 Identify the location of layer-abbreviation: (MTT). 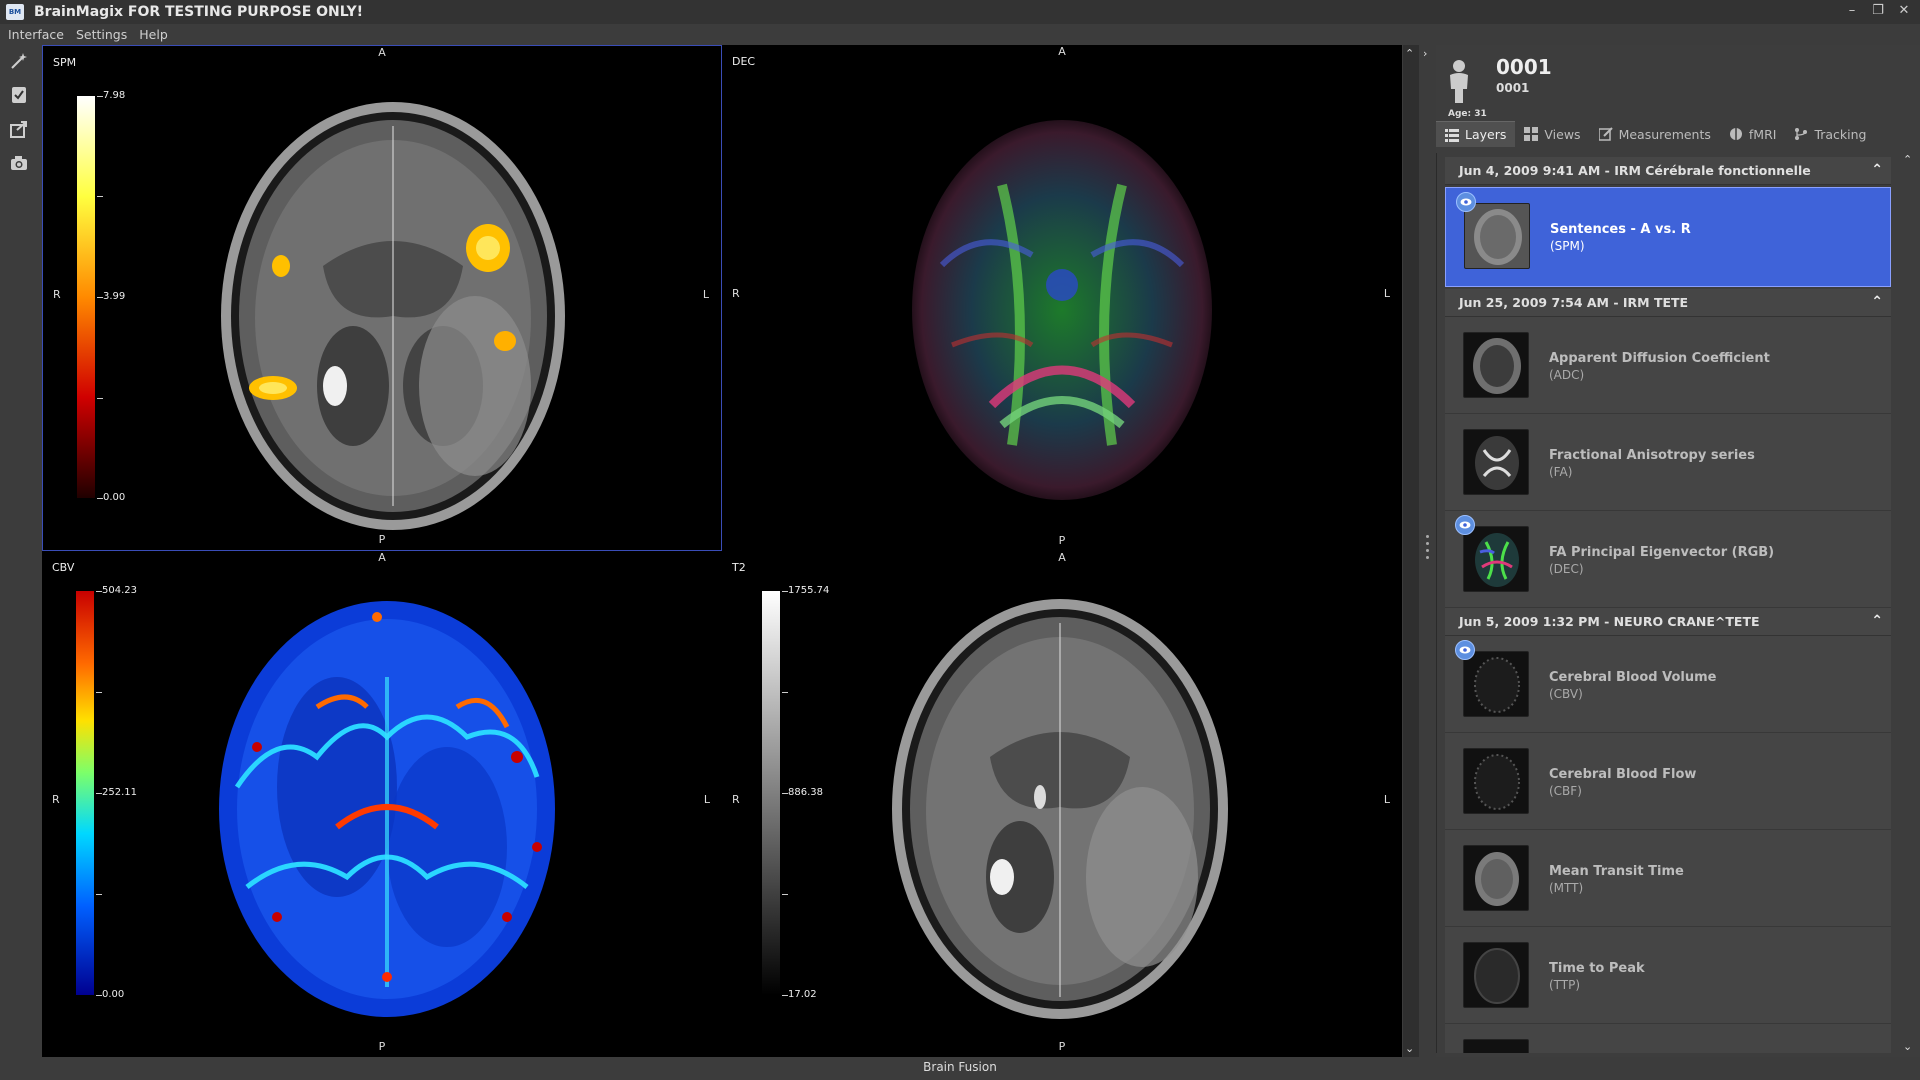
(1566, 888).